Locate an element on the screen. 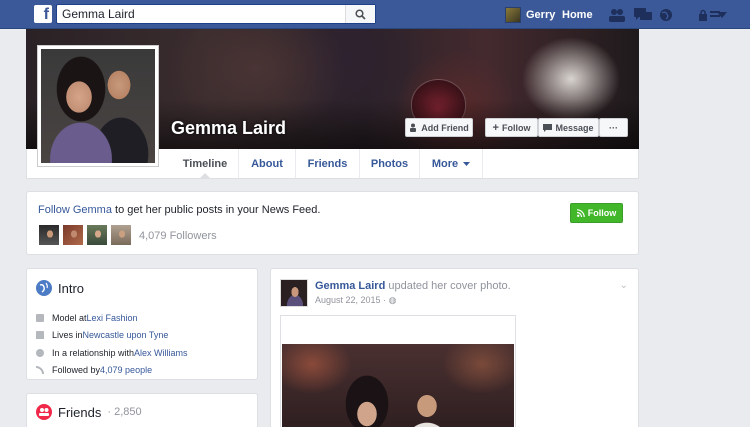 This screenshot has width=750, height=427. friends-icon is located at coordinates (44, 412).